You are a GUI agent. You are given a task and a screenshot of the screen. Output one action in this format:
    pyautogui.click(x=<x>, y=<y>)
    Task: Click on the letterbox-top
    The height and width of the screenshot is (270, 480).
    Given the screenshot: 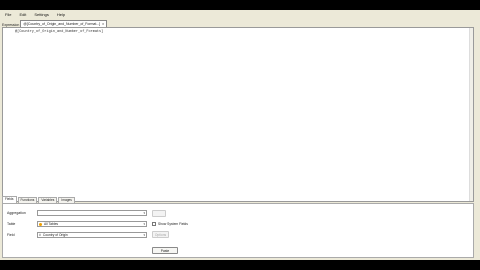 What is the action you would take?
    pyautogui.click(x=240, y=5)
    